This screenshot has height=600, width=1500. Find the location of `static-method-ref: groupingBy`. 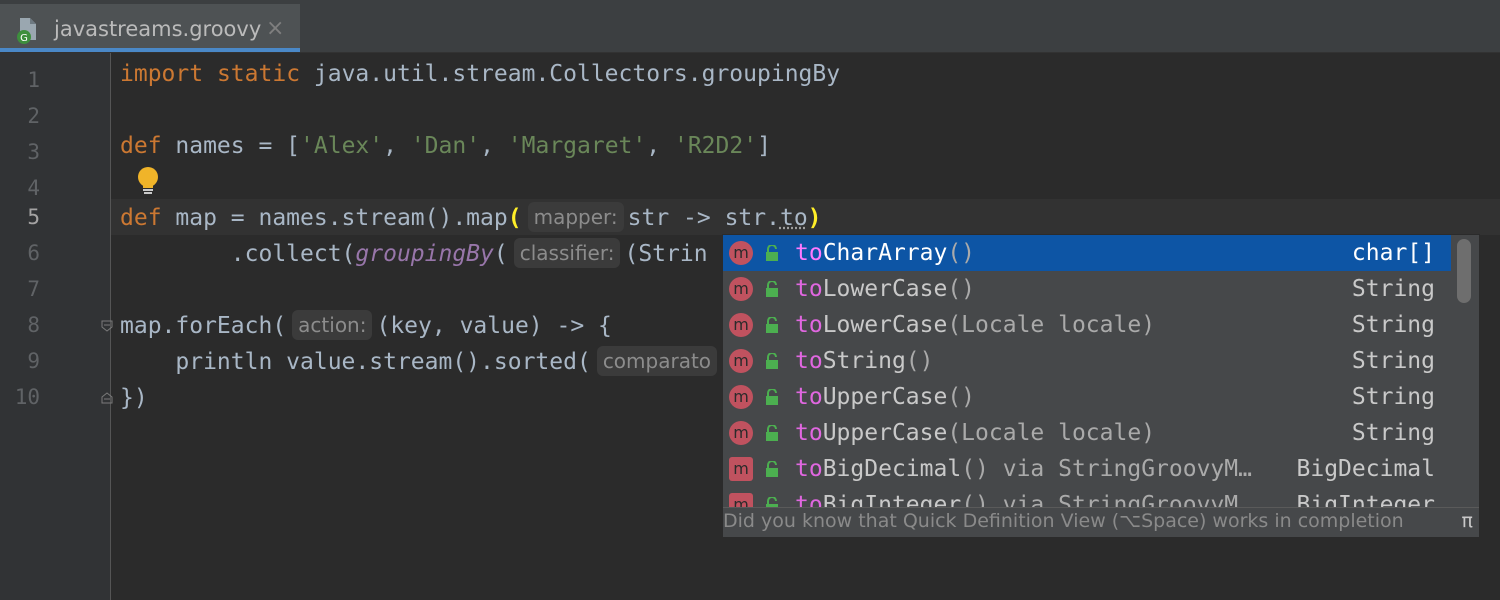

static-method-ref: groupingBy is located at coordinates (424, 254).